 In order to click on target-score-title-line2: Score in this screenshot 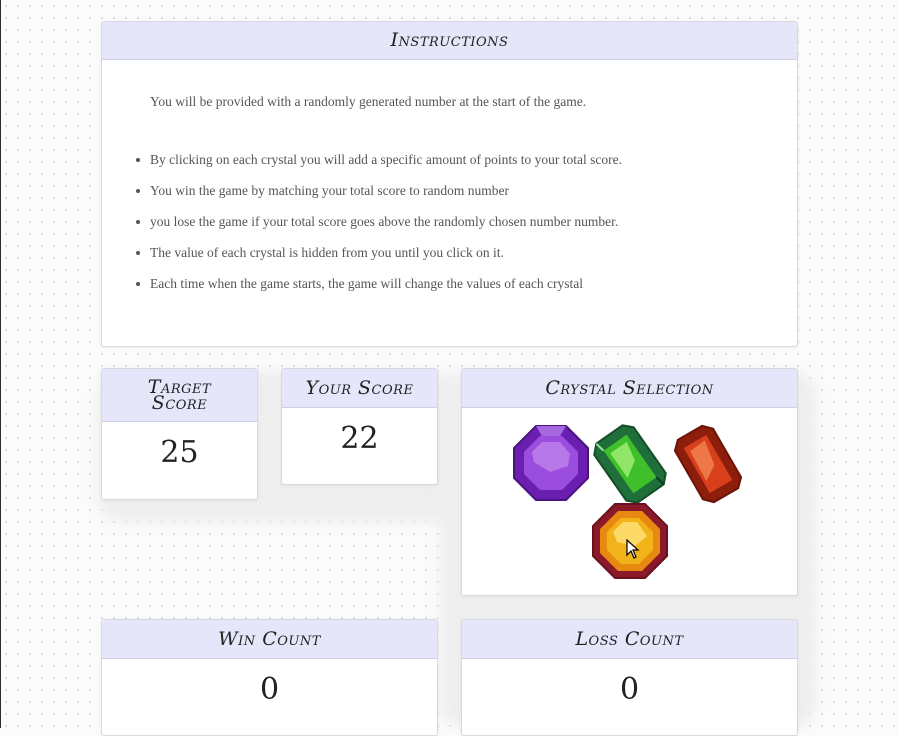, I will do `click(179, 403)`.